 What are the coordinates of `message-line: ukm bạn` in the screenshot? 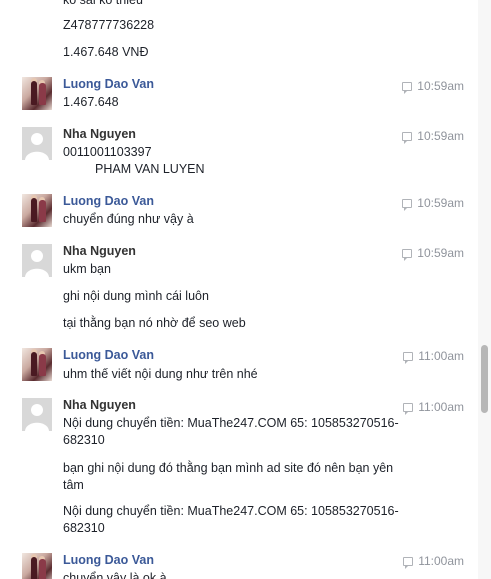 It's located at (87, 269).